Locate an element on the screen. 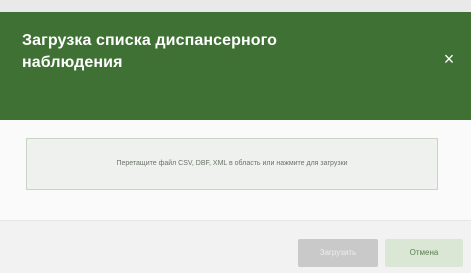 Image resolution: width=471 pixels, height=273 pixels. upload-button: Загрузить is located at coordinates (338, 253).